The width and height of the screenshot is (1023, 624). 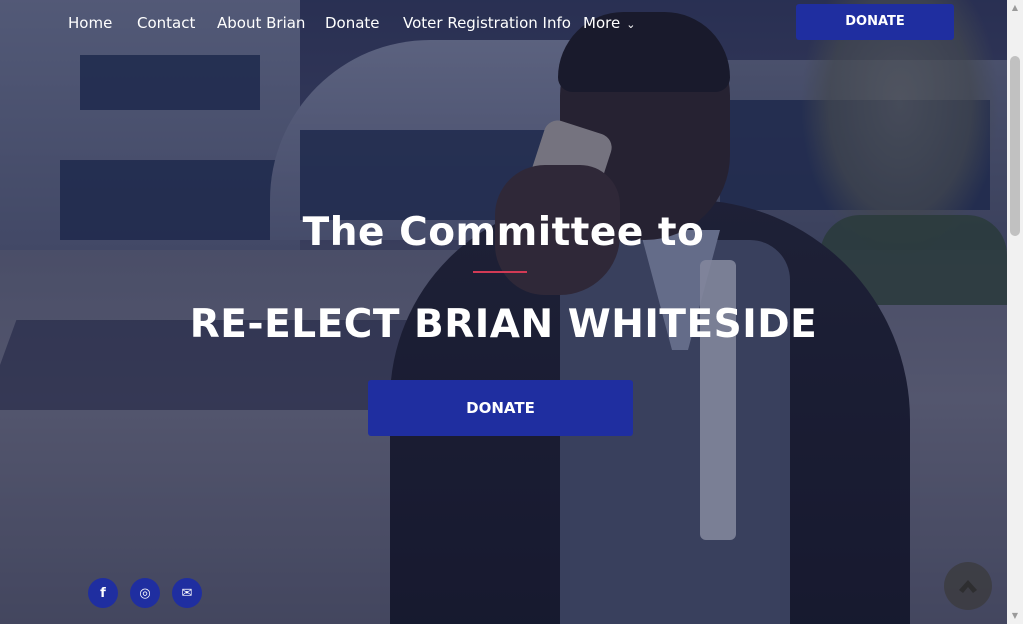 What do you see at coordinates (1015, 616) in the screenshot?
I see `scroll-down-arrow-icon: ▼` at bounding box center [1015, 616].